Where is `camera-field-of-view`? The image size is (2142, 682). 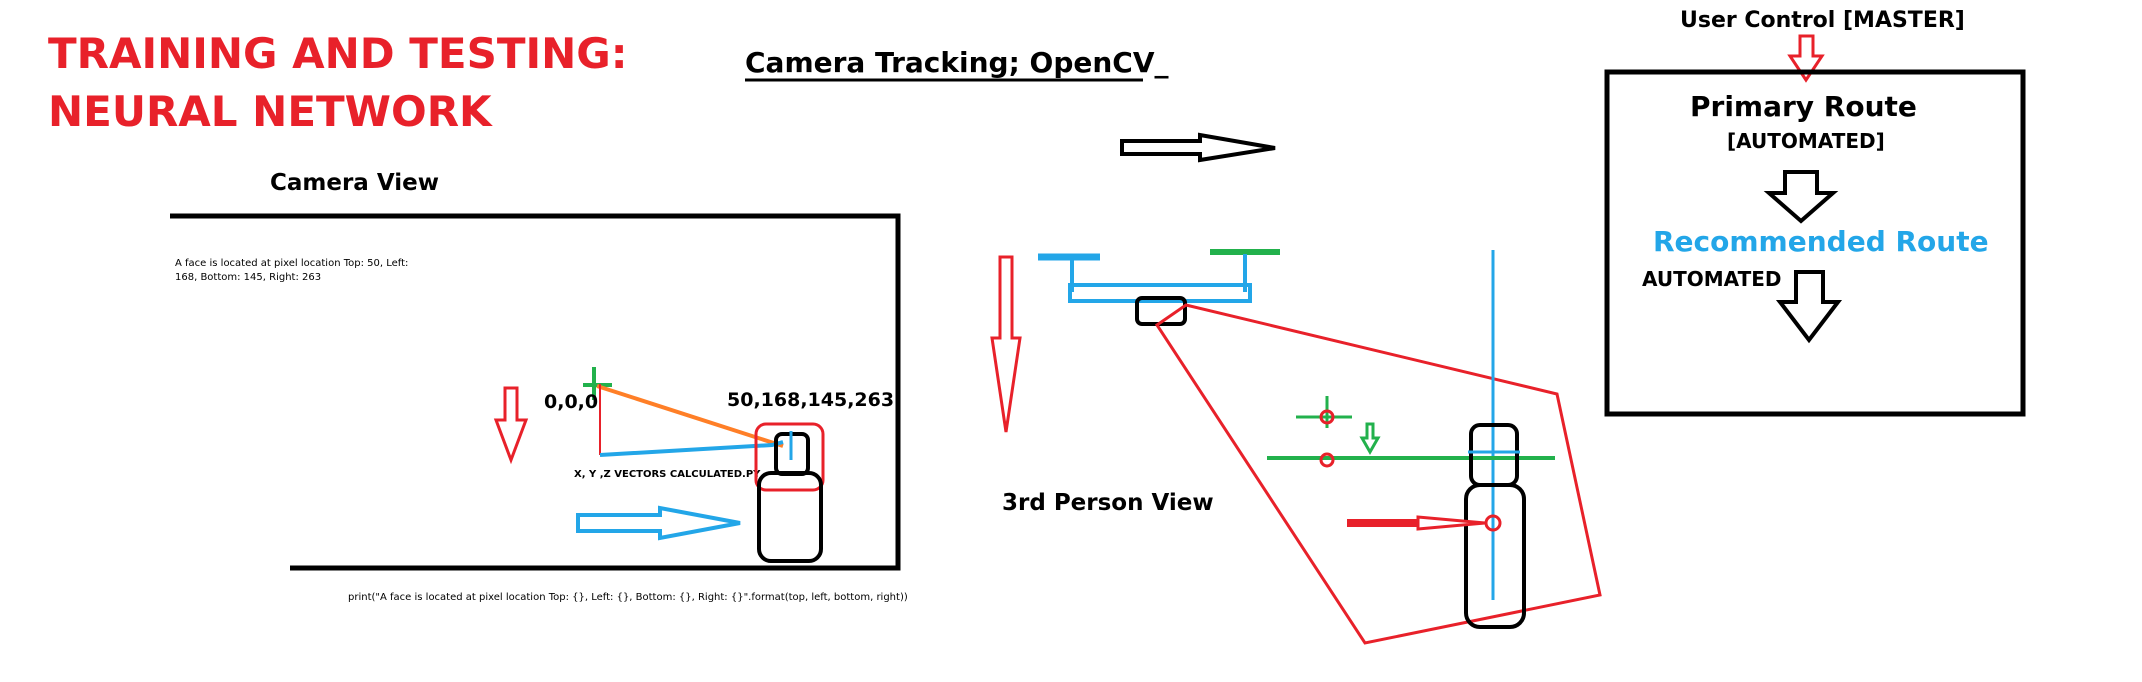
camera-field-of-view is located at coordinates (1378, 474).